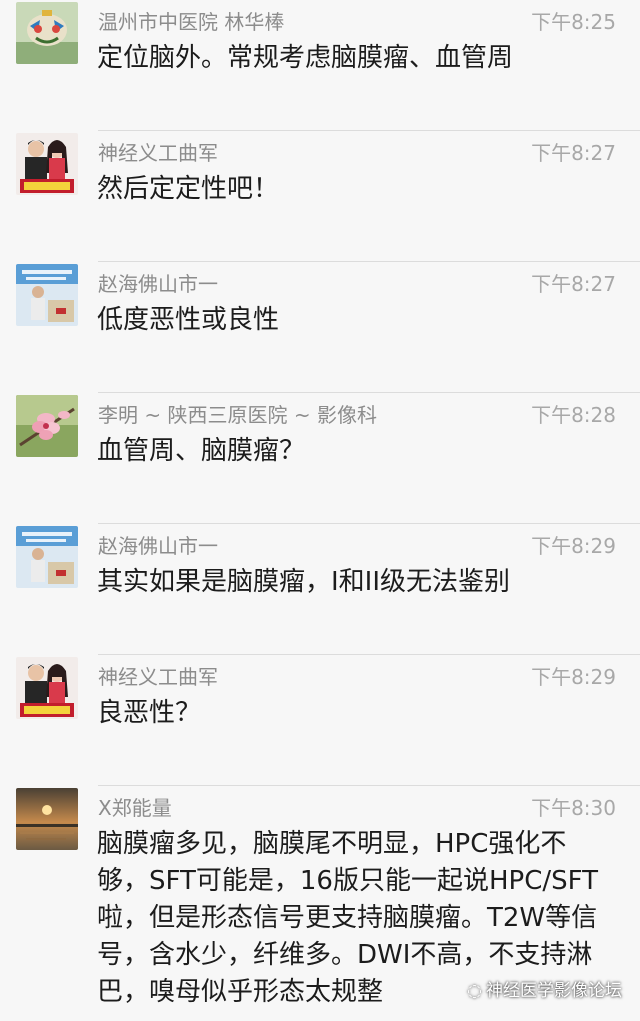 The height and width of the screenshot is (1021, 640). I want to click on message-time: 下午8:28, so click(573, 415).